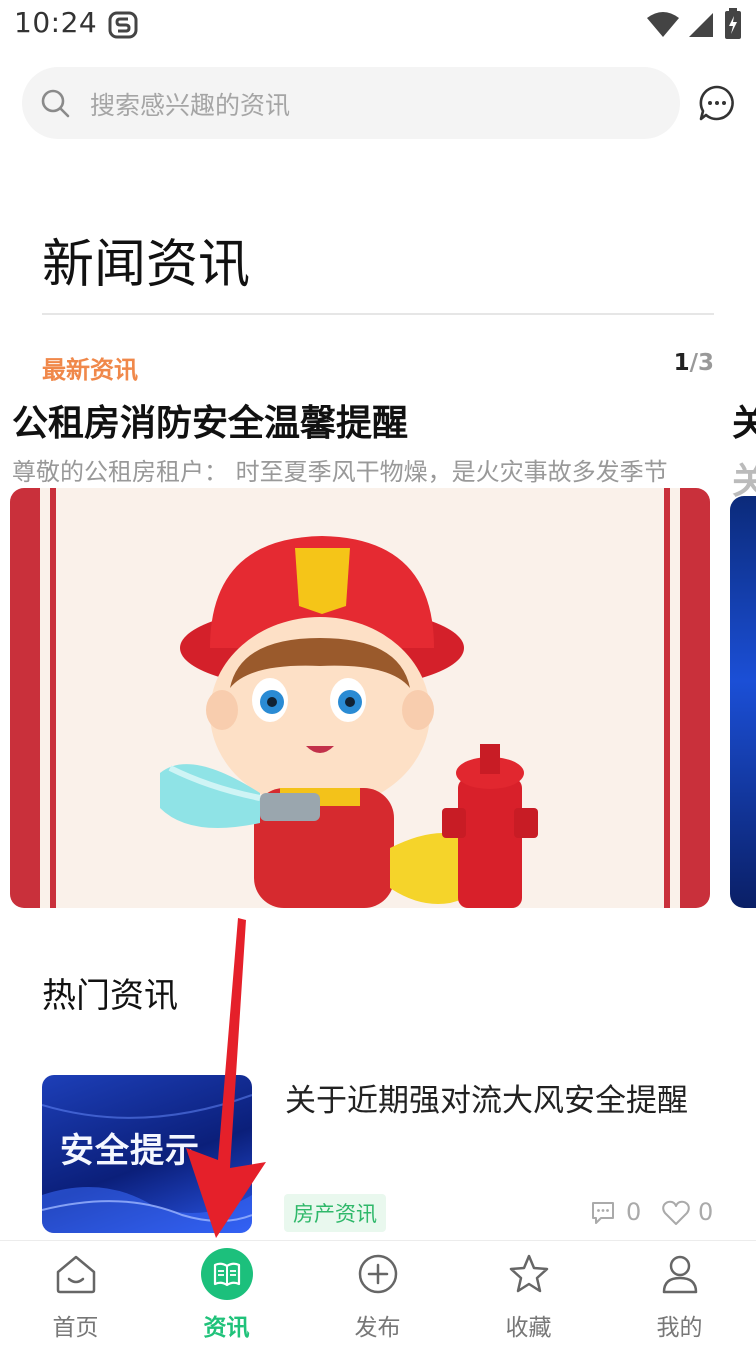 The height and width of the screenshot is (1346, 756). What do you see at coordinates (717, 103) in the screenshot?
I see `message-icon` at bounding box center [717, 103].